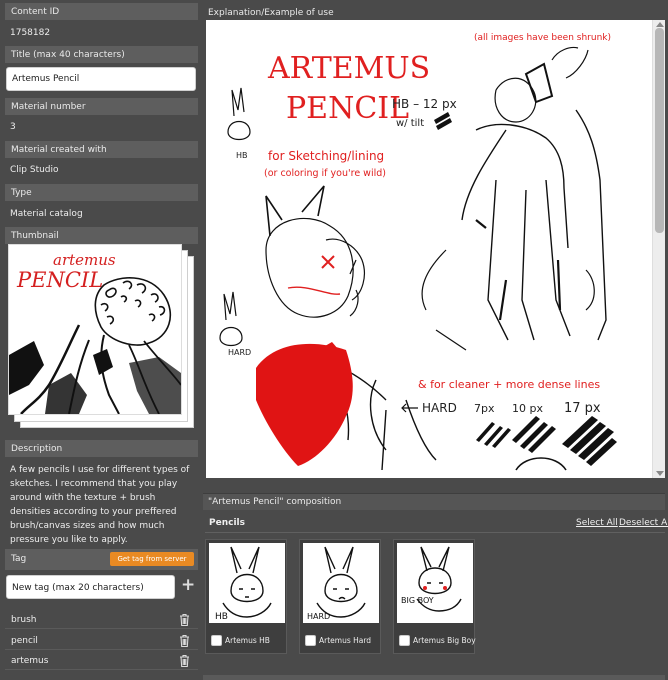 The image size is (668, 680). What do you see at coordinates (101, 106) in the screenshot?
I see `material-number-header: Material number` at bounding box center [101, 106].